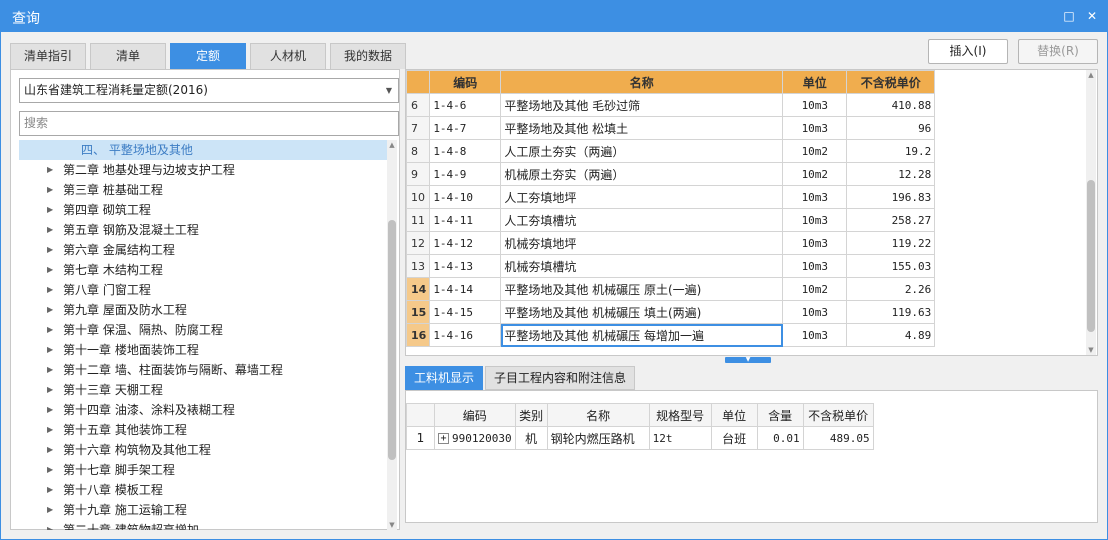  I want to click on tree-item-chapter-19: ▶ 第十九章 施工运输工程, so click(203, 510).